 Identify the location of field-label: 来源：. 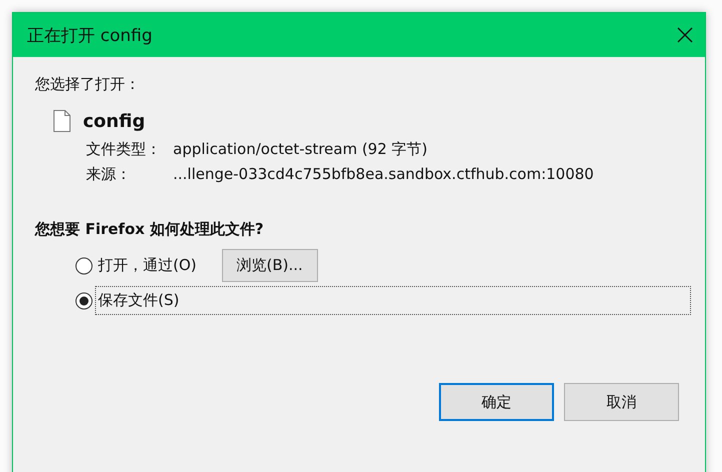
(109, 174).